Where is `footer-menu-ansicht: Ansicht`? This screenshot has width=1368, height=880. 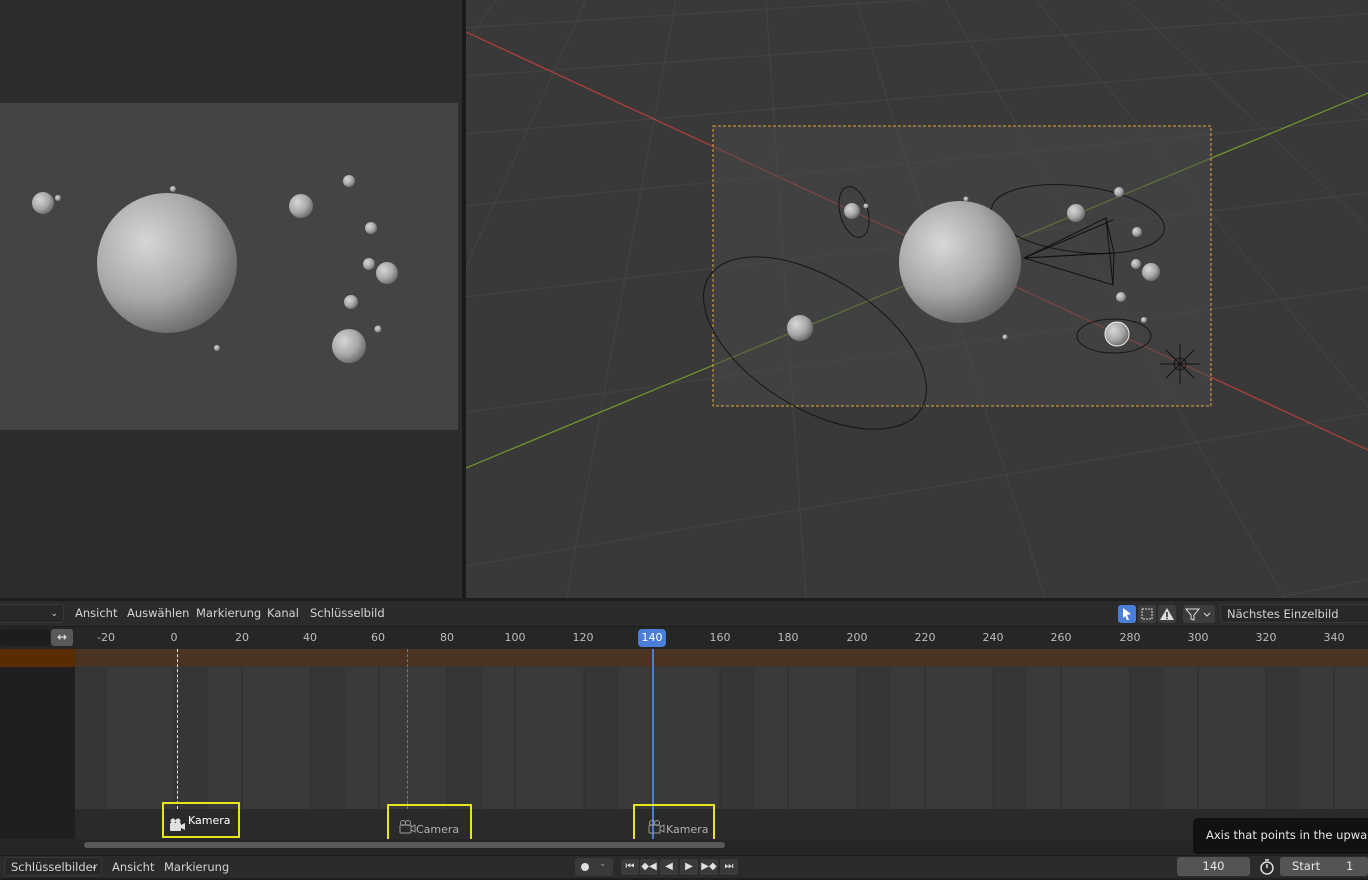 footer-menu-ansicht: Ansicht is located at coordinates (133, 867).